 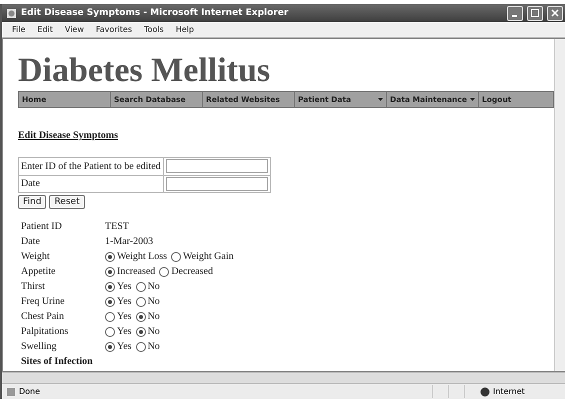 What do you see at coordinates (91, 183) in the screenshot?
I see `field-label: Date` at bounding box center [91, 183].